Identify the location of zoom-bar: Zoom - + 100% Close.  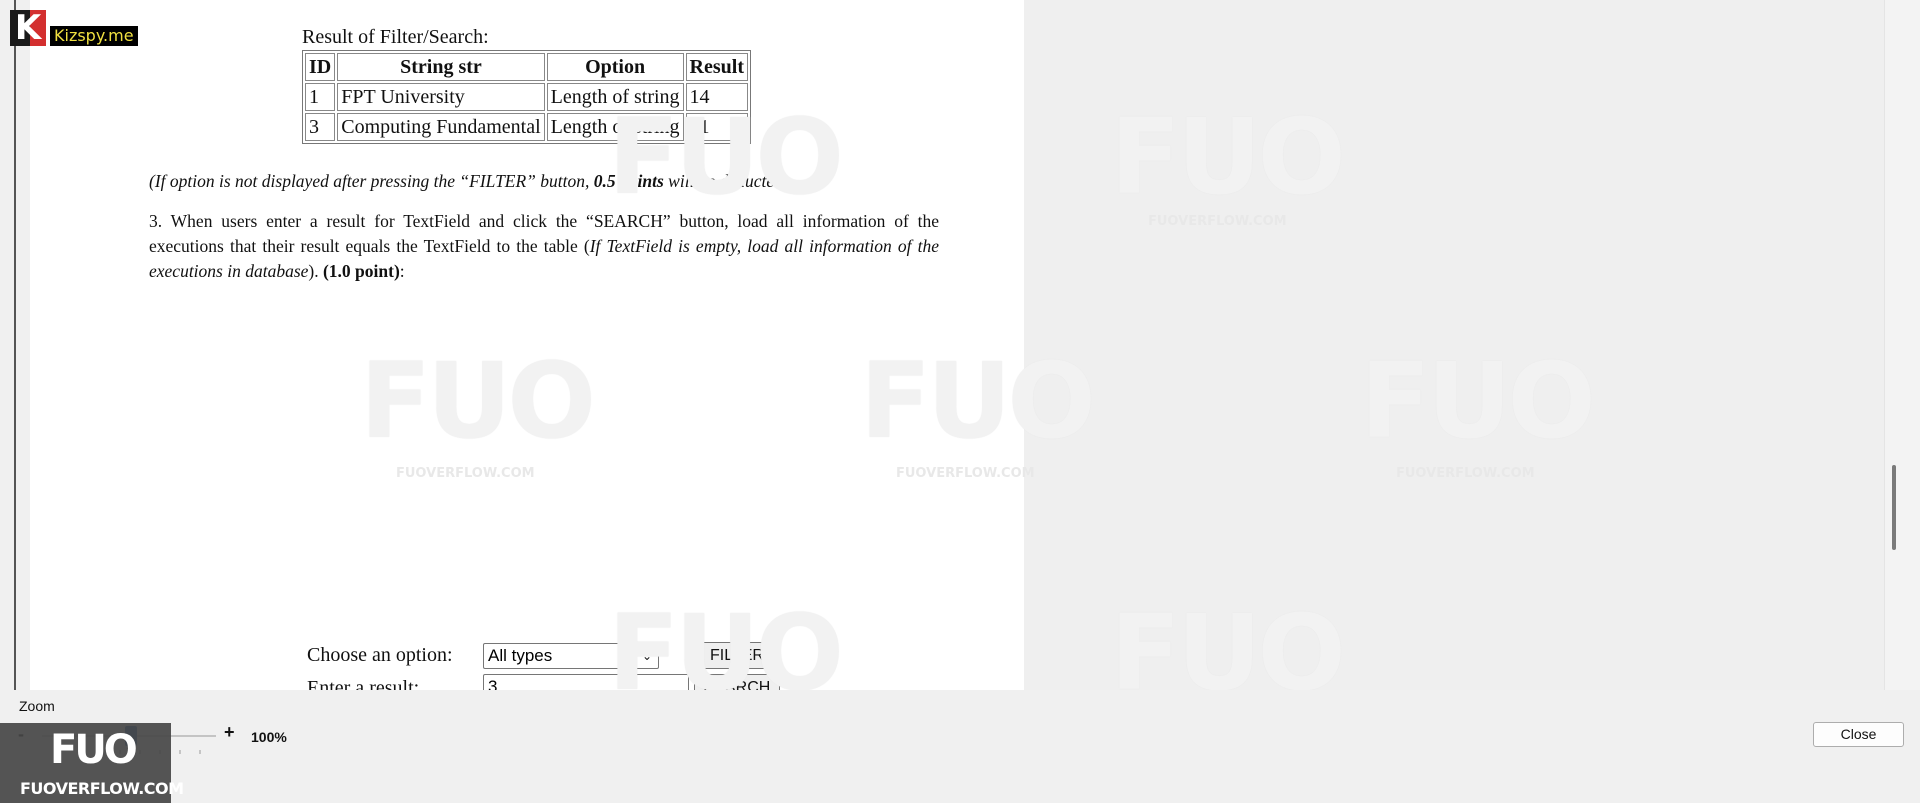
(960, 746).